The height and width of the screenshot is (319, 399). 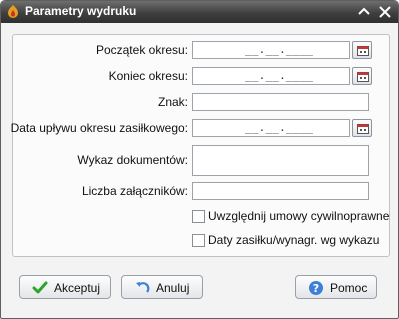 I want to click on attachments-count-label: Liczba załączników:, so click(x=134, y=191).